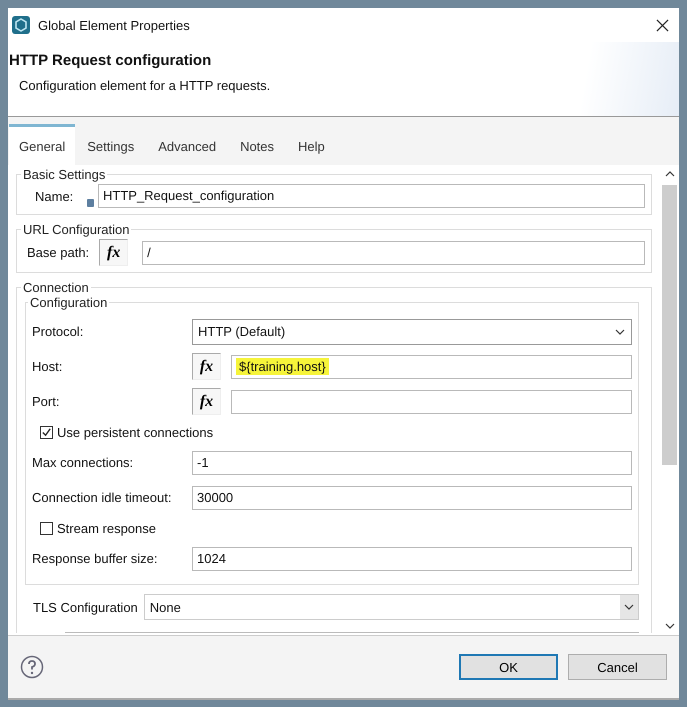 This screenshot has height=707, width=687. Describe the element at coordinates (412, 558) in the screenshot. I see `text-field: 1024` at that location.